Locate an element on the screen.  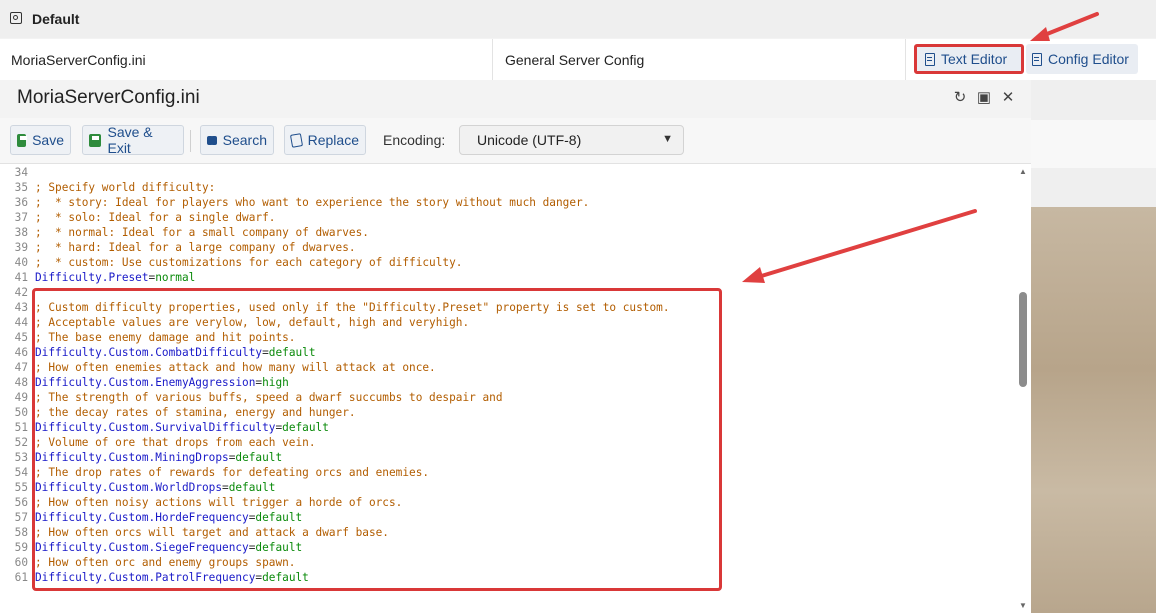
search-button: Search is located at coordinates (237, 140).